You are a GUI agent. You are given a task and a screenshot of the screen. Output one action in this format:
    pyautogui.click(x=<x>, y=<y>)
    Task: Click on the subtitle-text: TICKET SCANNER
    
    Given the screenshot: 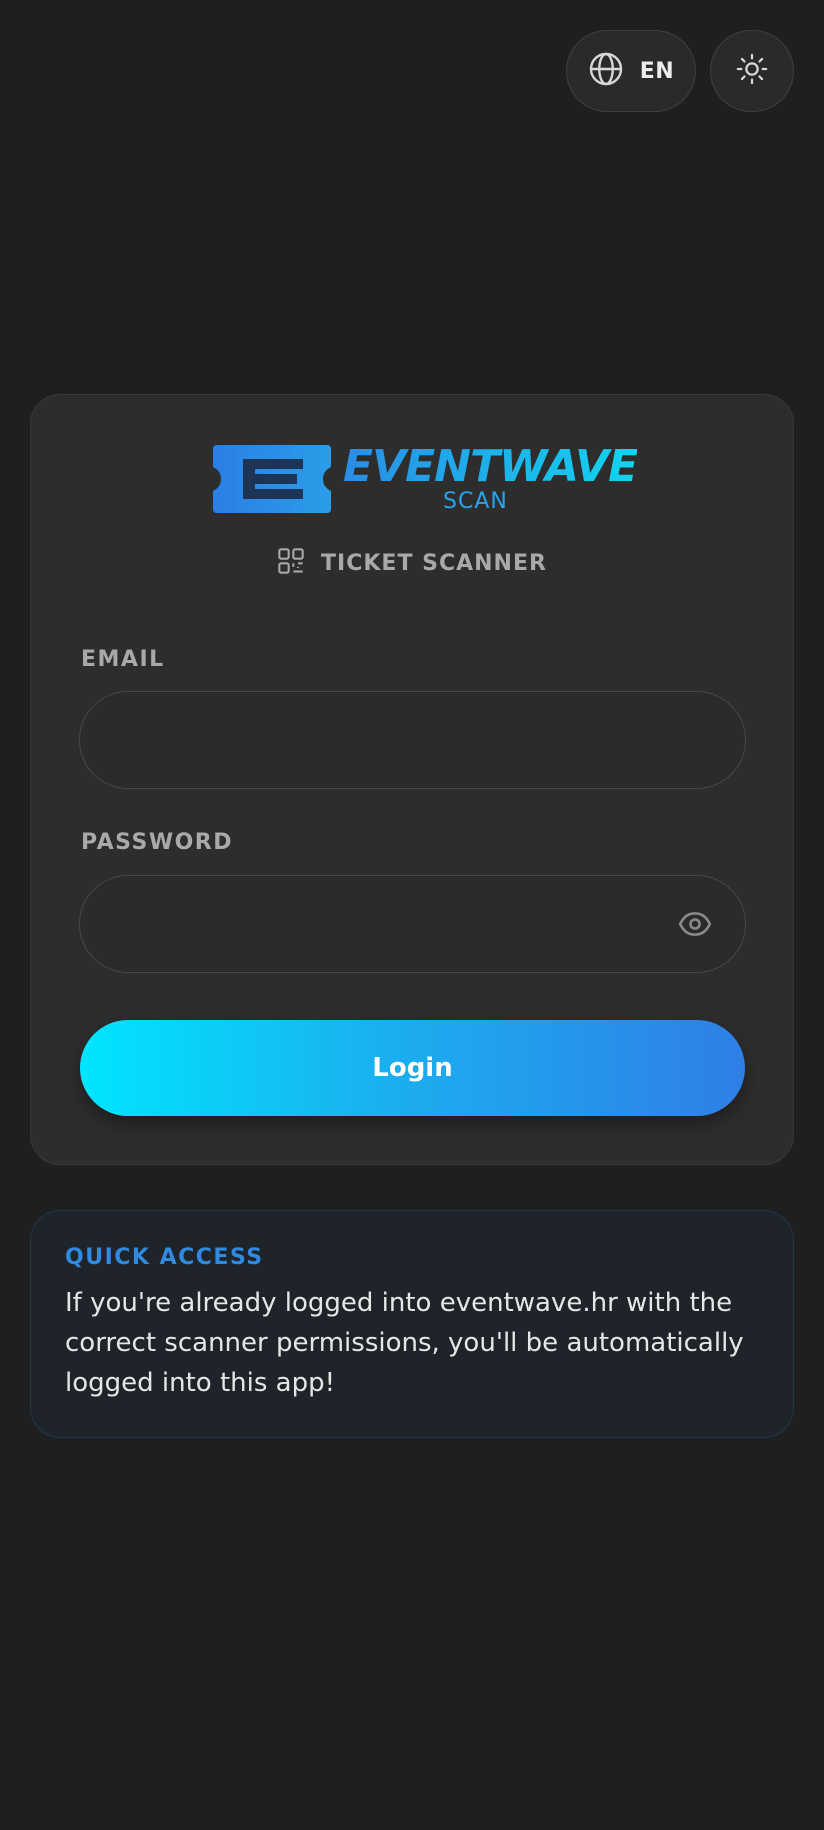 What is the action you would take?
    pyautogui.click(x=434, y=563)
    